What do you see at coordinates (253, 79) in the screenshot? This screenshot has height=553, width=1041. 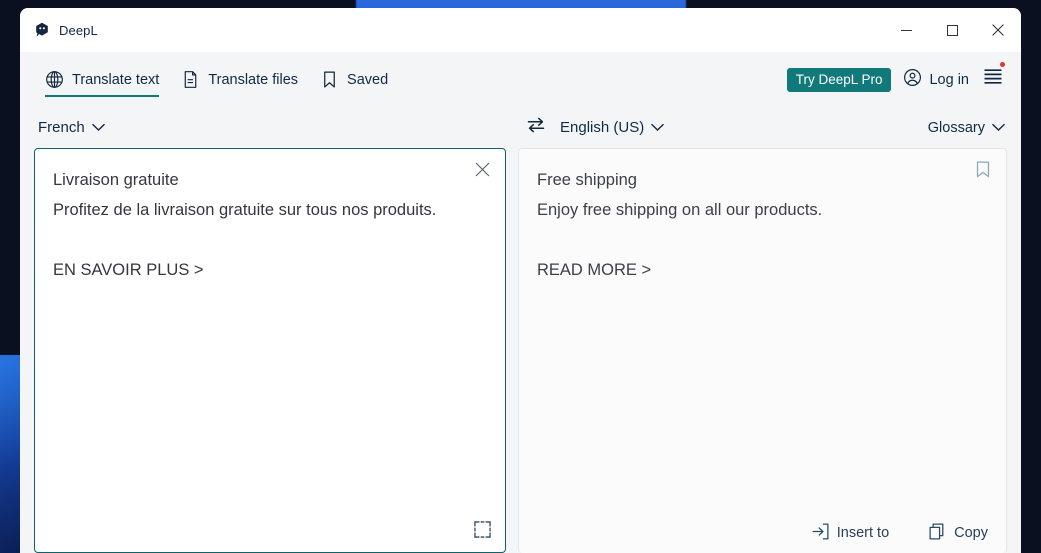 I see `tab-translate-files-label: Translate files` at bounding box center [253, 79].